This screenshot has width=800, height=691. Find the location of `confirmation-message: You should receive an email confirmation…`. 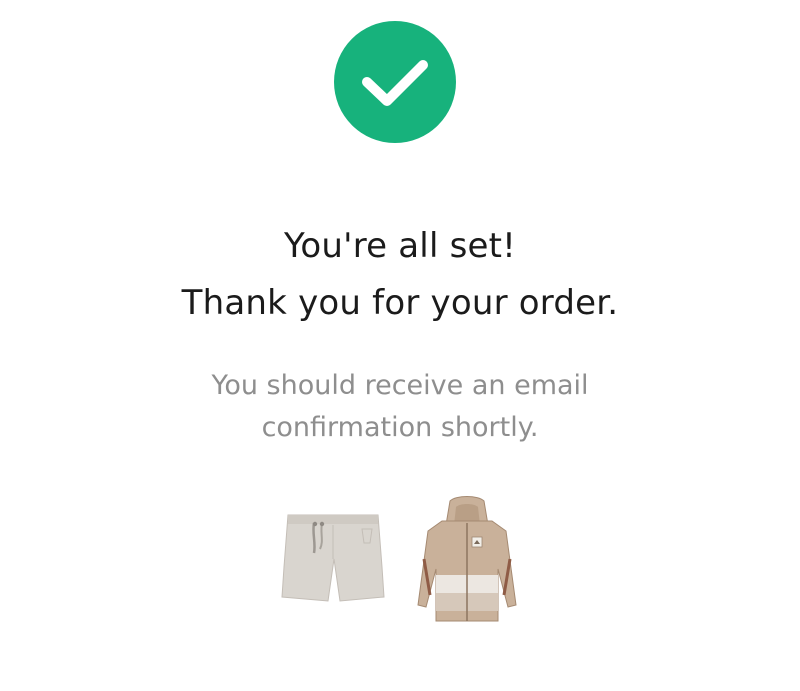

confirmation-message: You should receive an email confirmation… is located at coordinates (400, 407).